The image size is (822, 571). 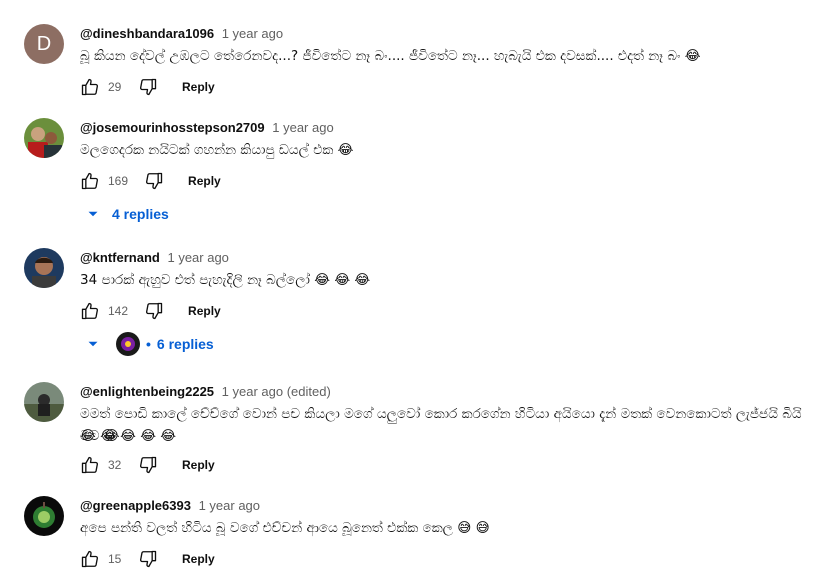 I want to click on comment-actions: 169 Reply, so click(x=149, y=181).